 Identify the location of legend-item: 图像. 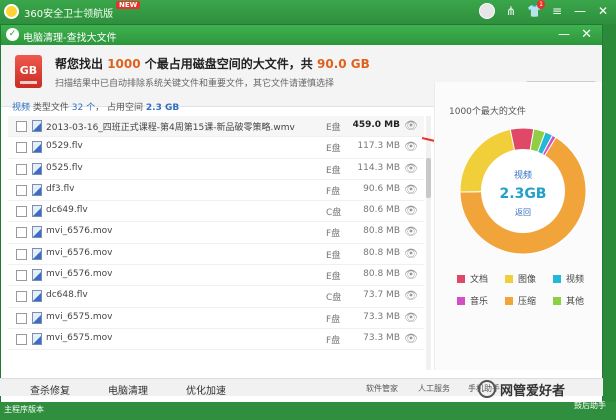
(520, 278).